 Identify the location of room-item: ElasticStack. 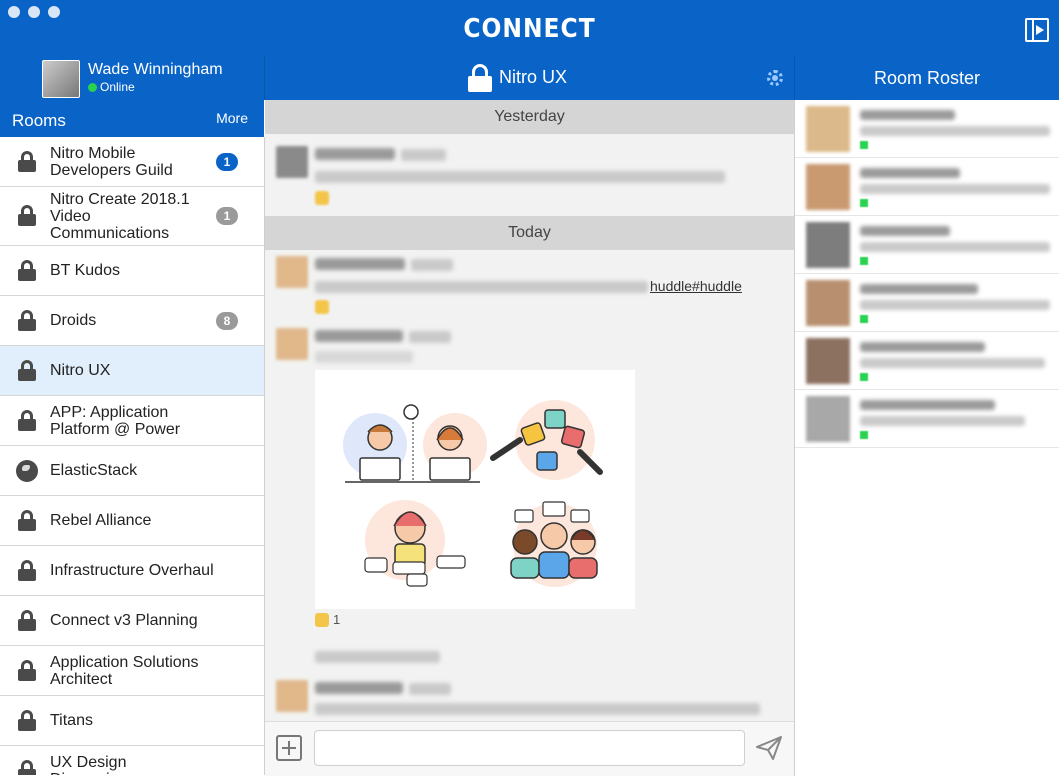
(132, 471).